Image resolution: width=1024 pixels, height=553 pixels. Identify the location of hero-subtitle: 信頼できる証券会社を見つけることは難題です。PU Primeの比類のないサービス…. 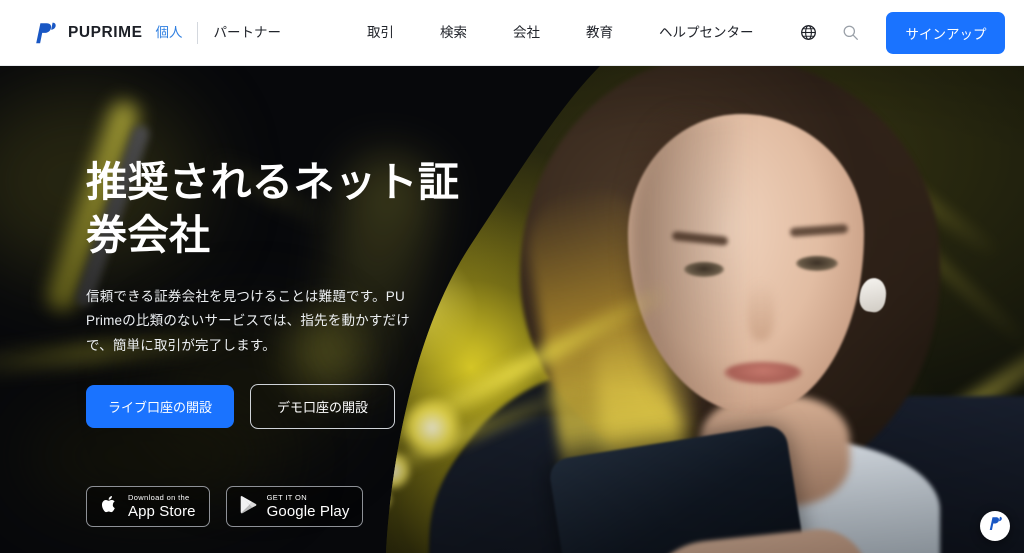
(248, 320).